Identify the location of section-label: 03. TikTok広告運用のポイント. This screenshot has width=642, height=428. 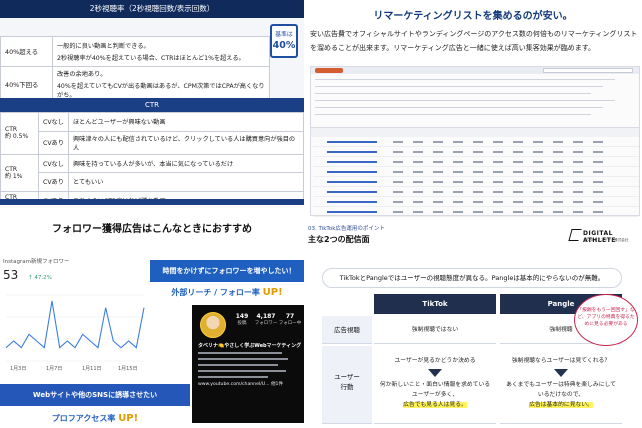
(346, 229).